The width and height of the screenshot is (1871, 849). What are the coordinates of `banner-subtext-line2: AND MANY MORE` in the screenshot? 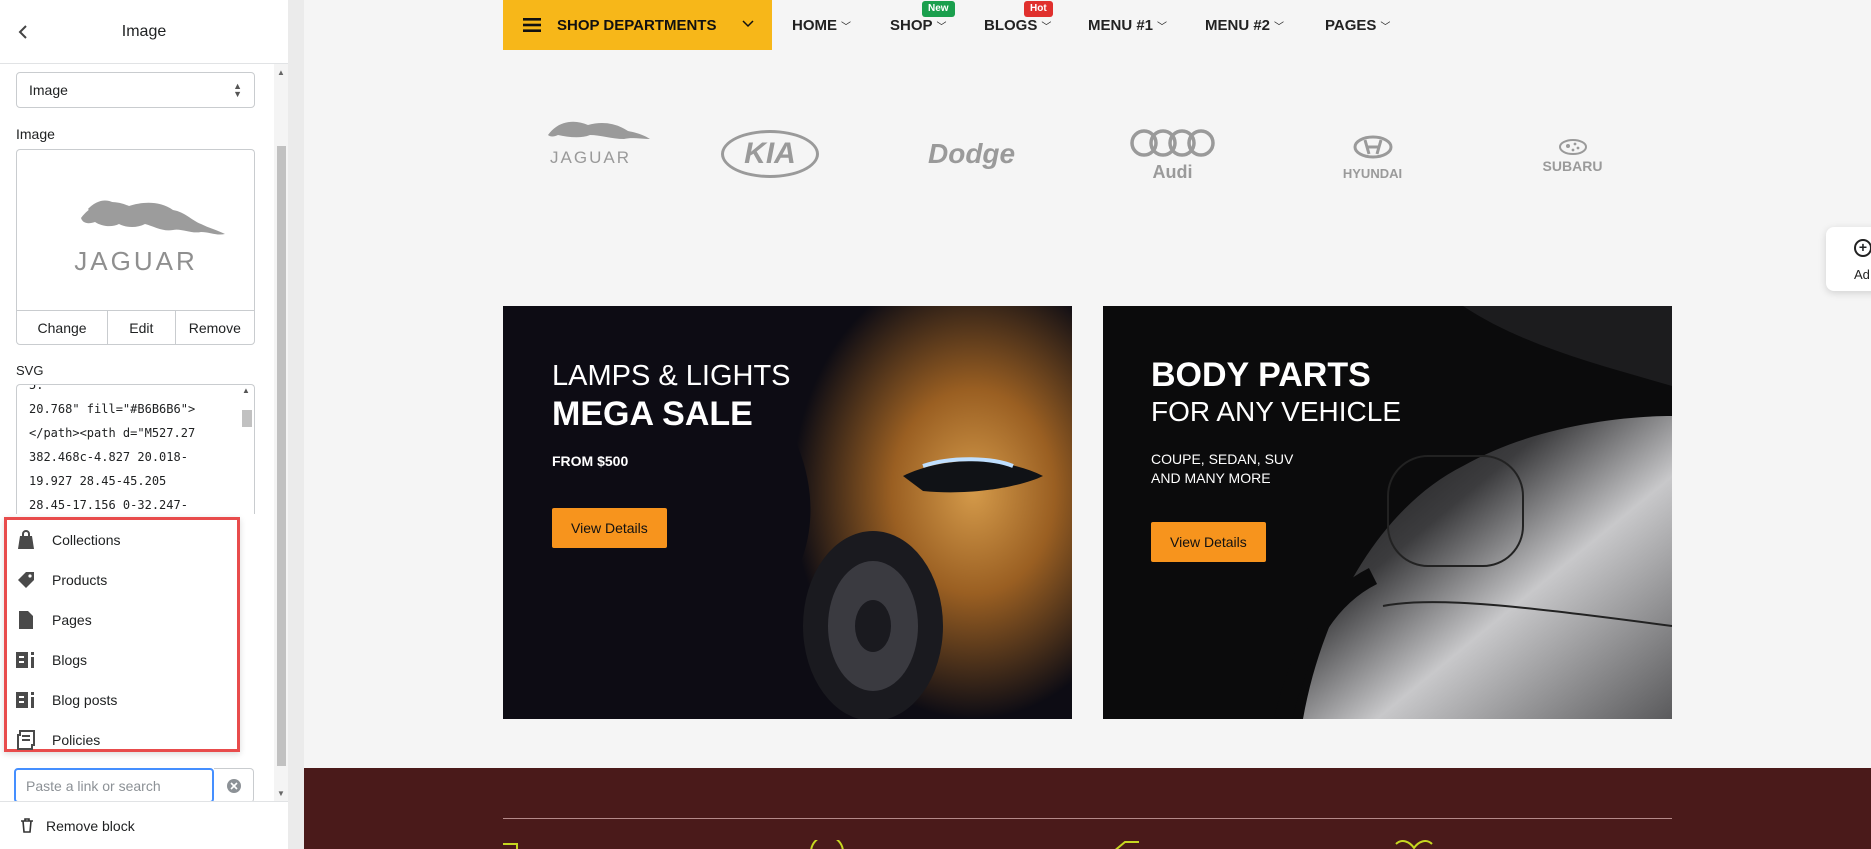 It's located at (1211, 478).